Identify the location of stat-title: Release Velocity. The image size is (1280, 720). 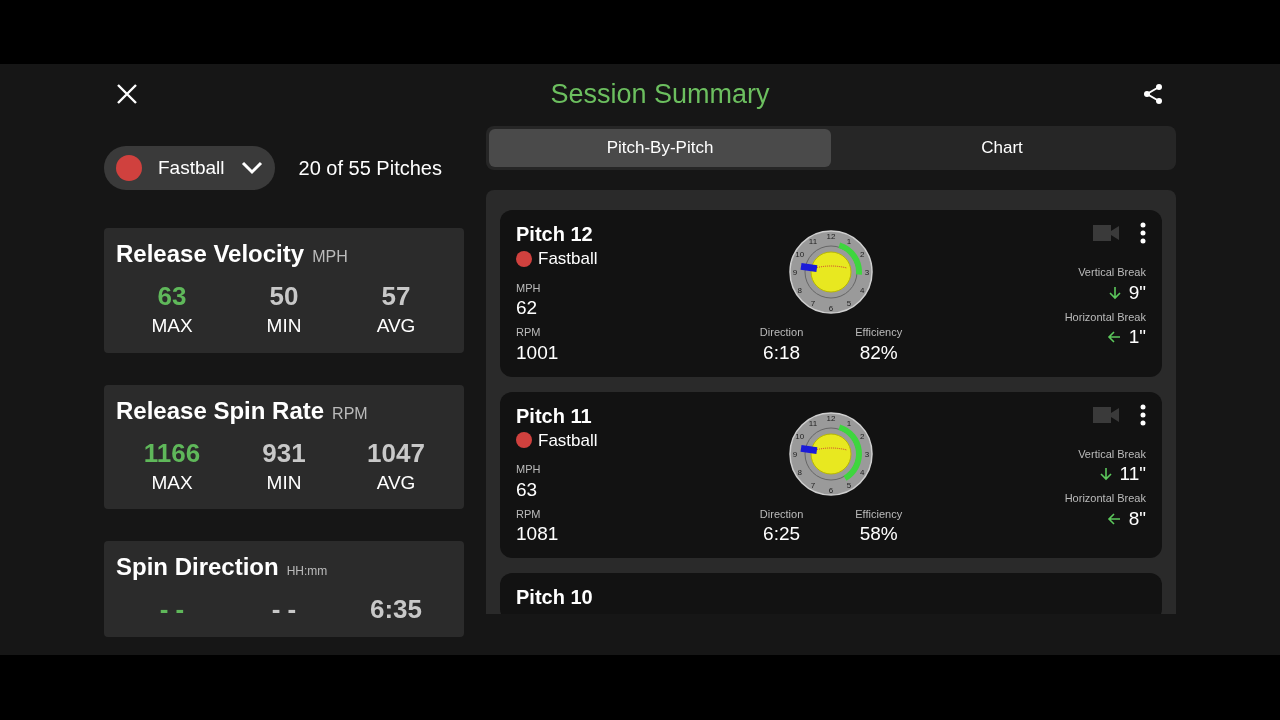
(210, 254).